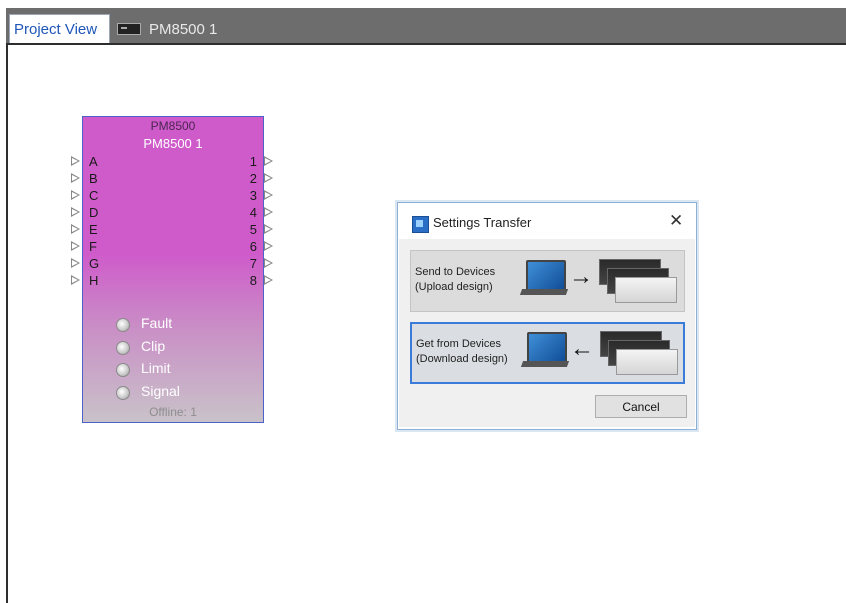  What do you see at coordinates (268, 178) in the screenshot?
I see `output-port-2-connector` at bounding box center [268, 178].